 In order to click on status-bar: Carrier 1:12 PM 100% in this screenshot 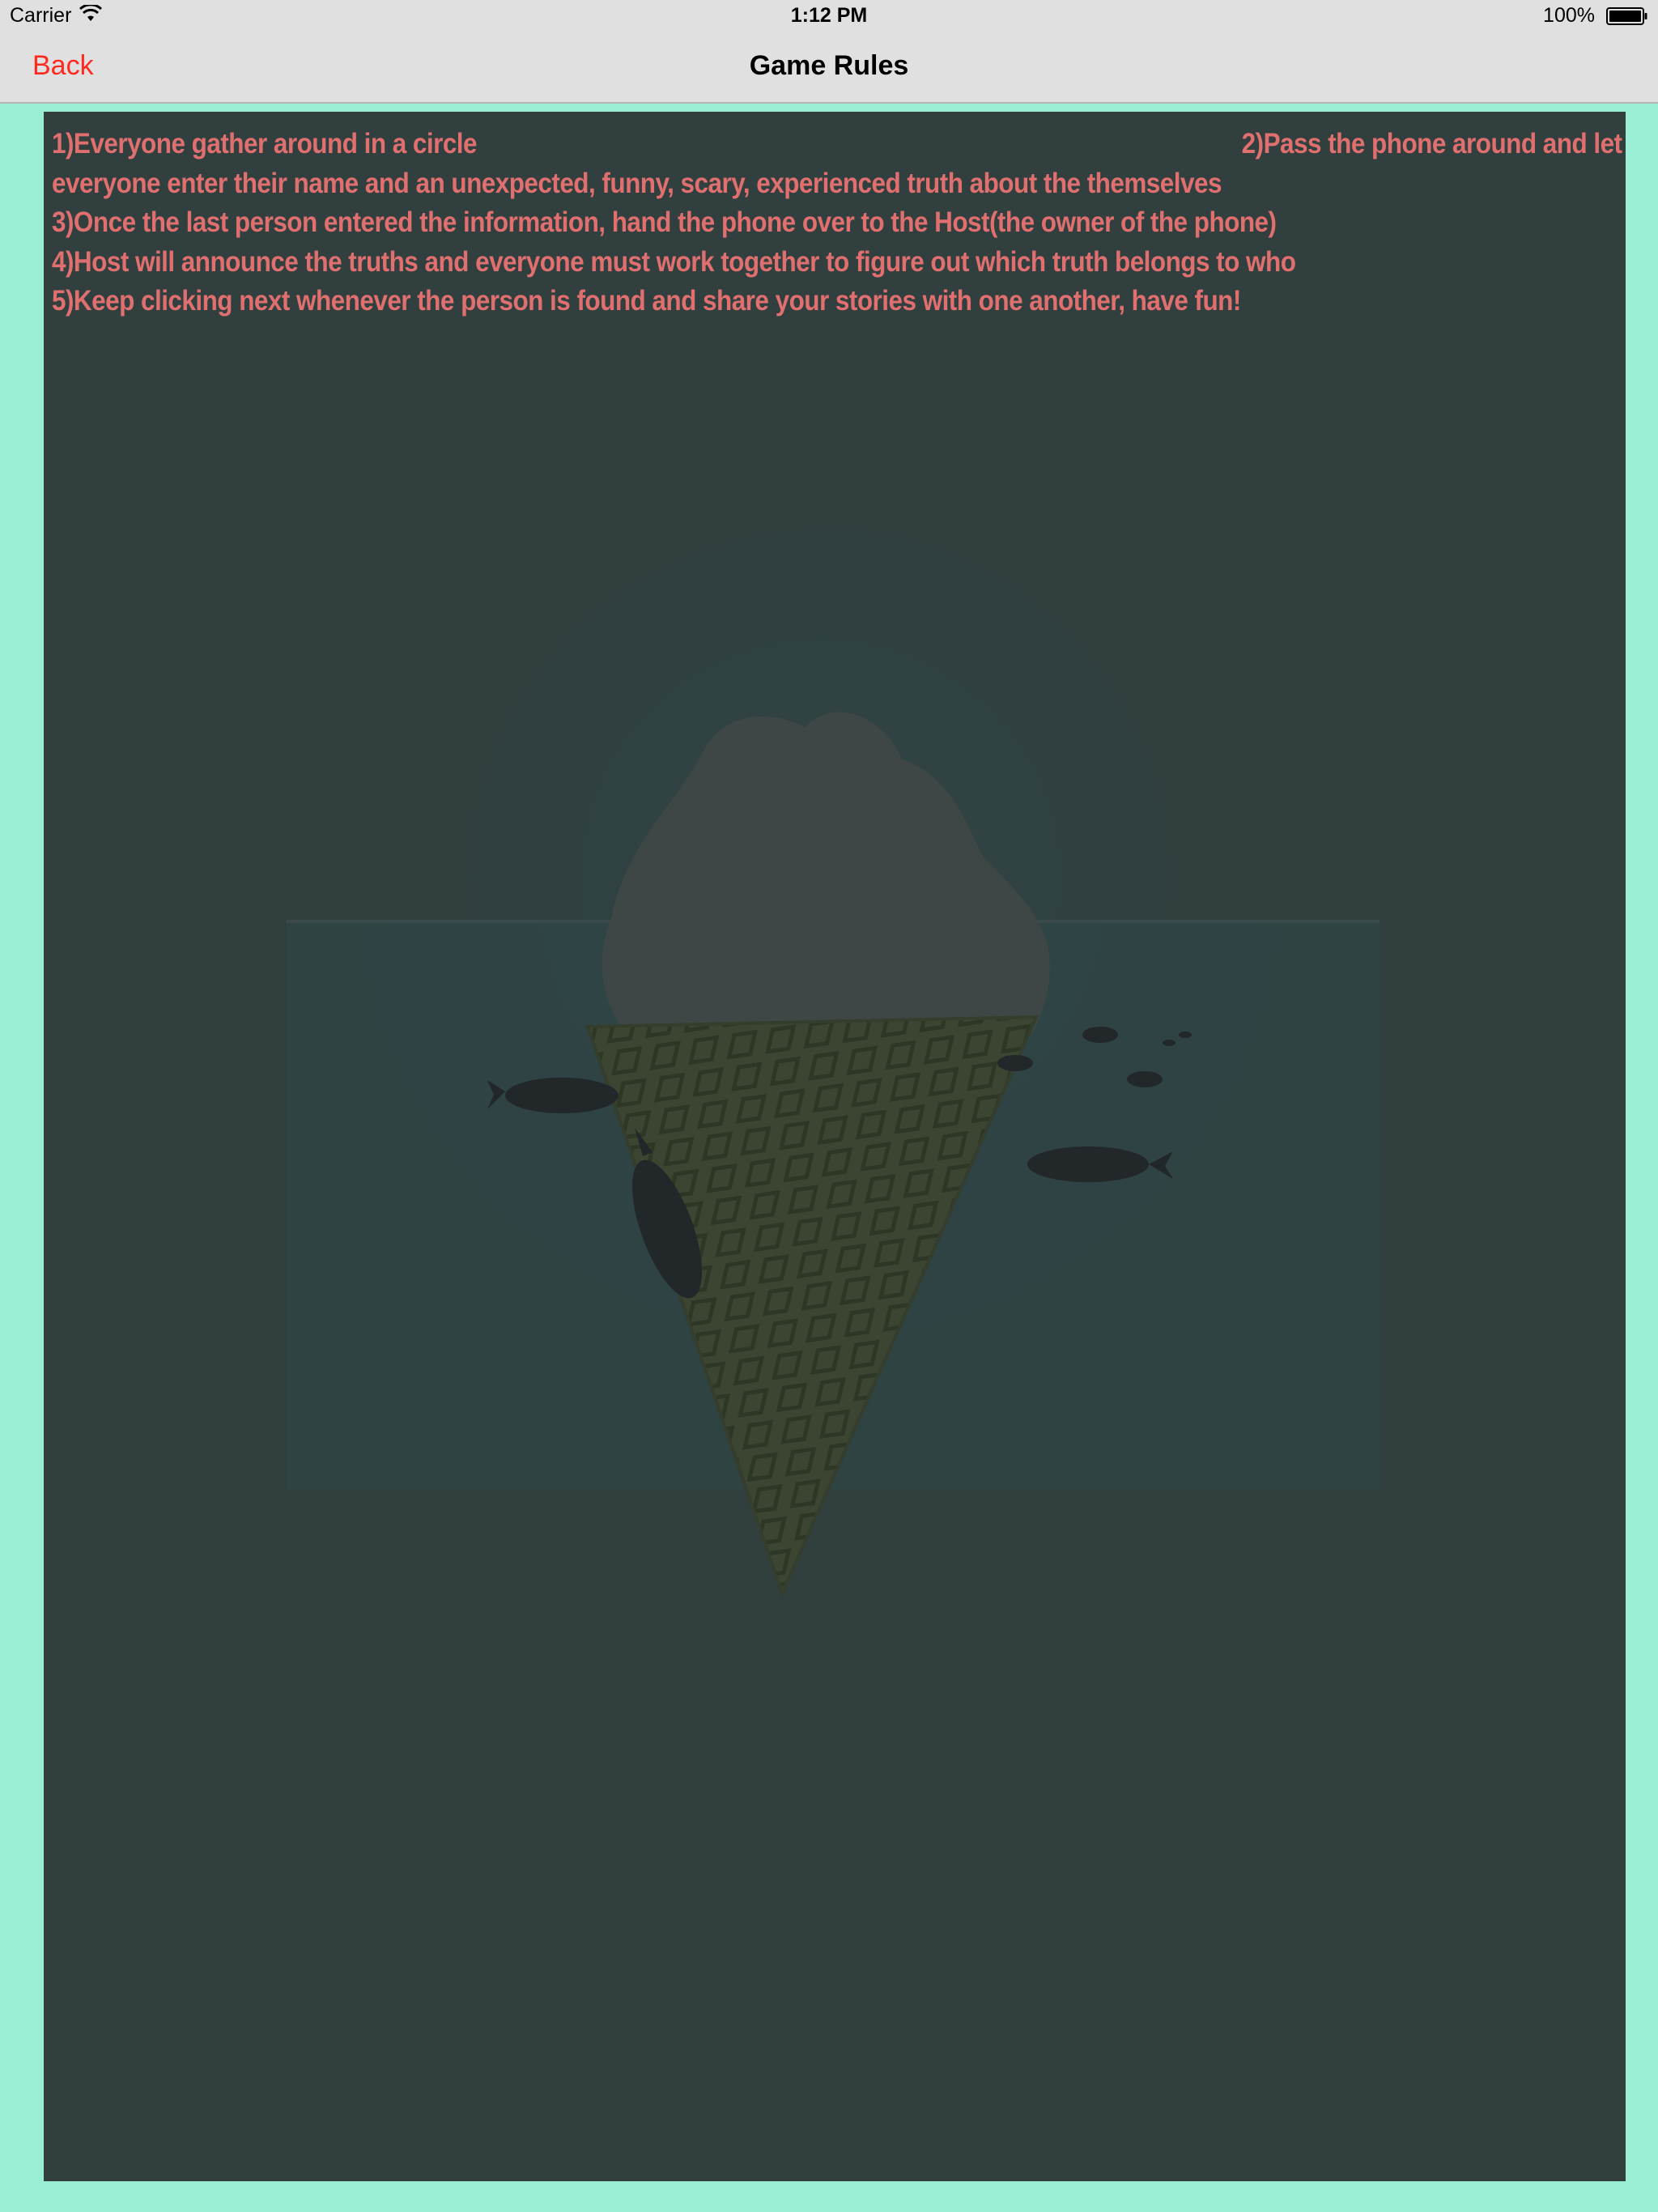, I will do `click(829, 16)`.